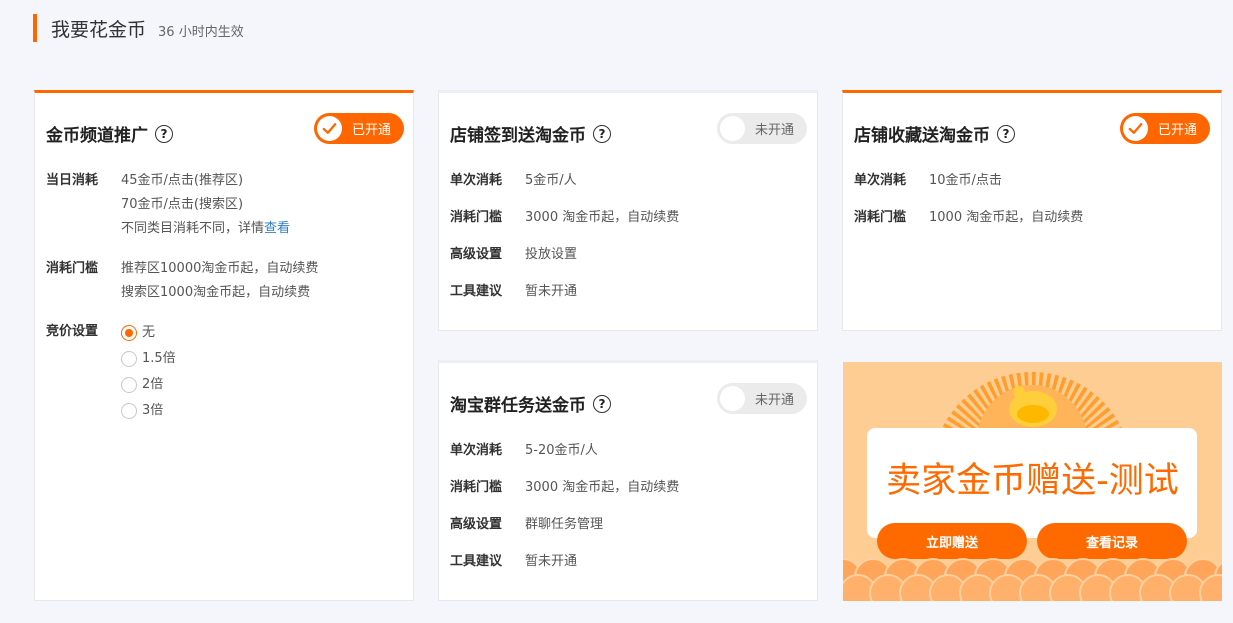 The height and width of the screenshot is (623, 1233). Describe the element at coordinates (561, 450) in the screenshot. I see `field-value: 5-20金币/人` at that location.